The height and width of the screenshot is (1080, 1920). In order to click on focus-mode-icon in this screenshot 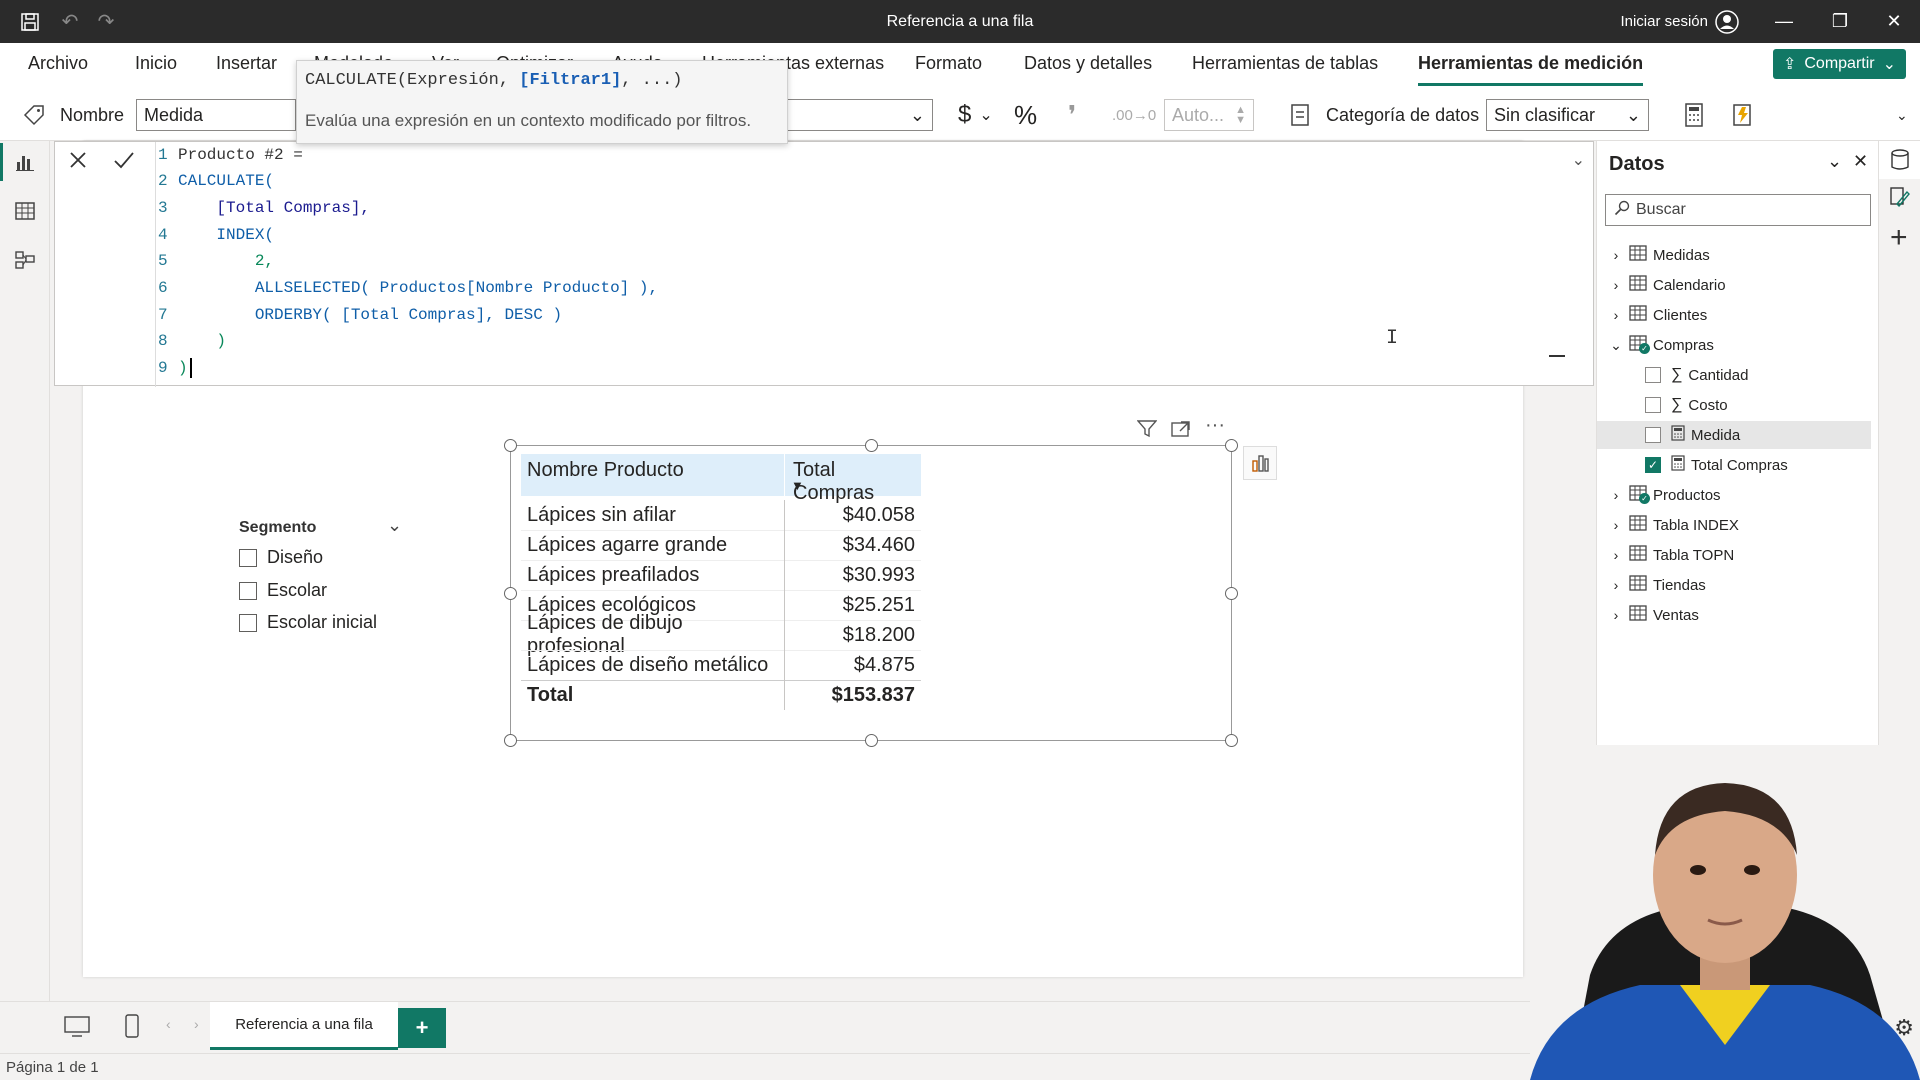, I will do `click(1181, 431)`.